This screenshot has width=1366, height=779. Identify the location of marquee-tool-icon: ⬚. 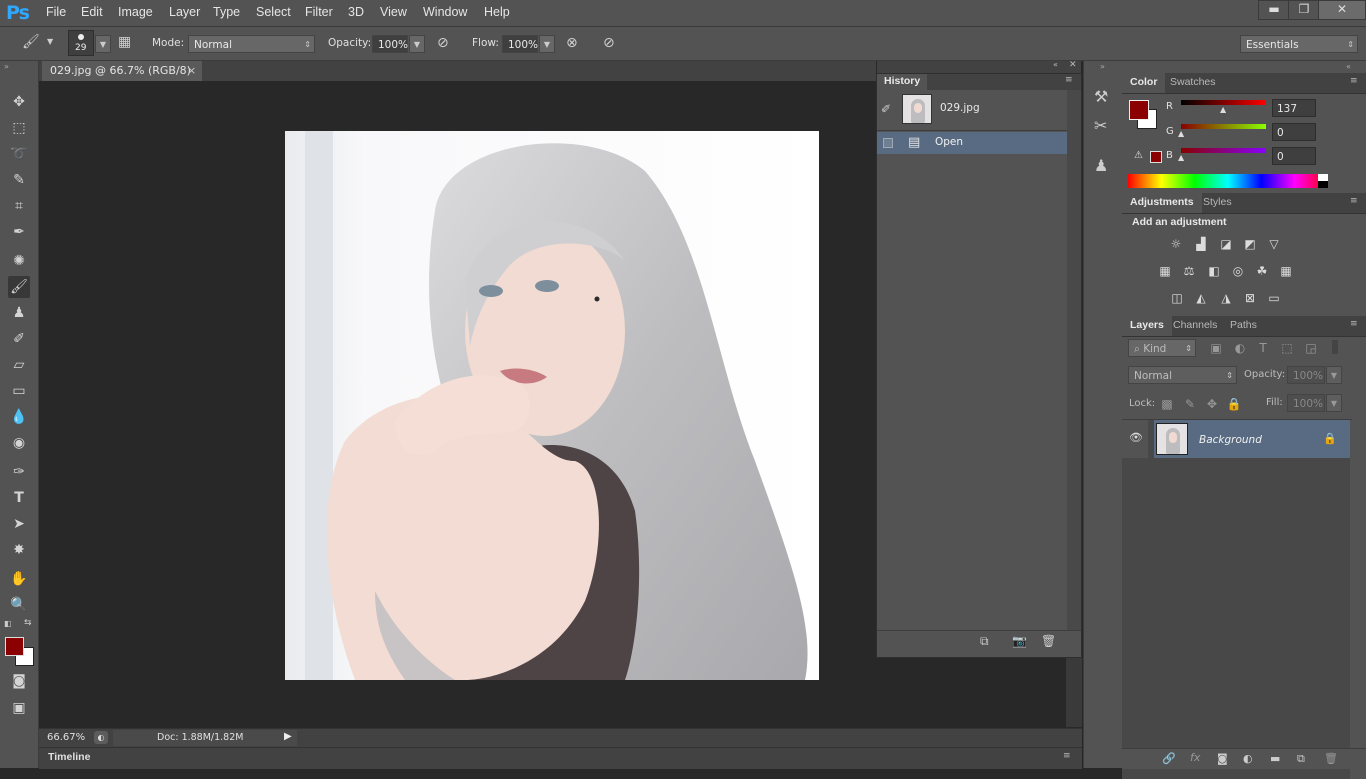
(19, 128).